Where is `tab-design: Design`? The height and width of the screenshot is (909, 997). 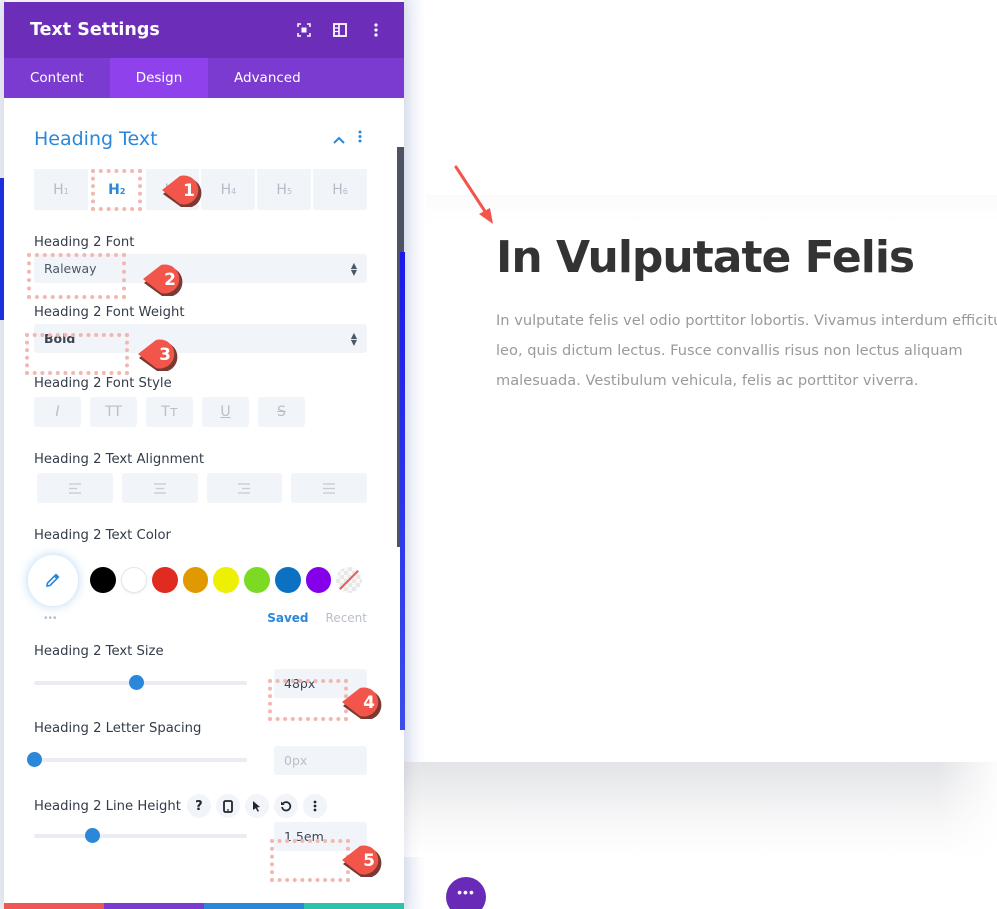
tab-design: Design is located at coordinates (159, 78).